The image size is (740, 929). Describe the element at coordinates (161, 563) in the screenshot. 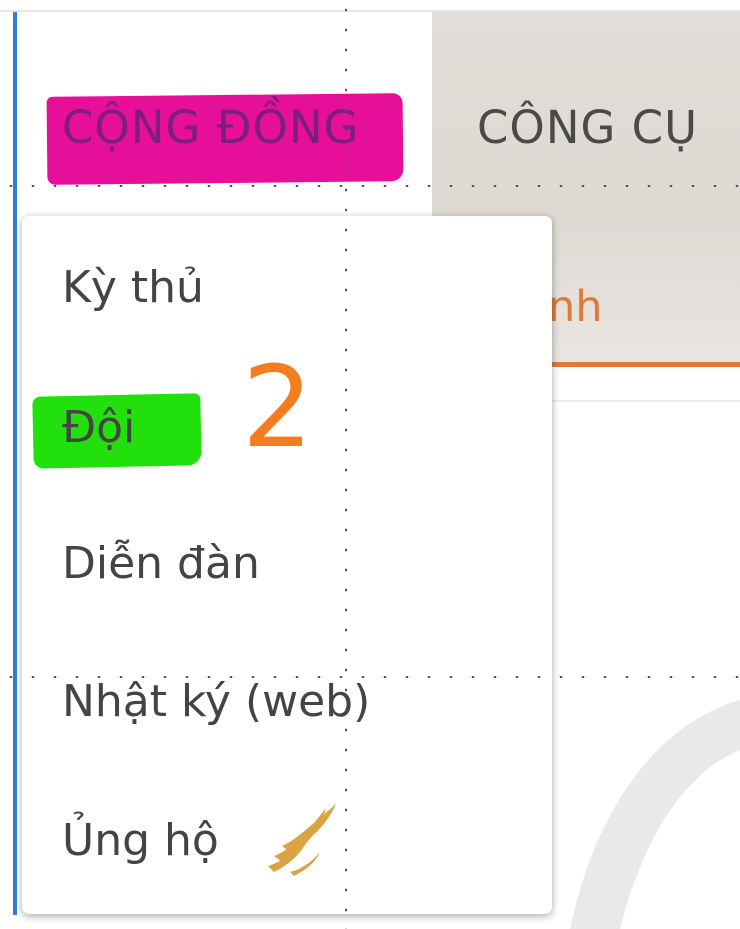

I see `menu-item-forum: Diễn đàn` at that location.